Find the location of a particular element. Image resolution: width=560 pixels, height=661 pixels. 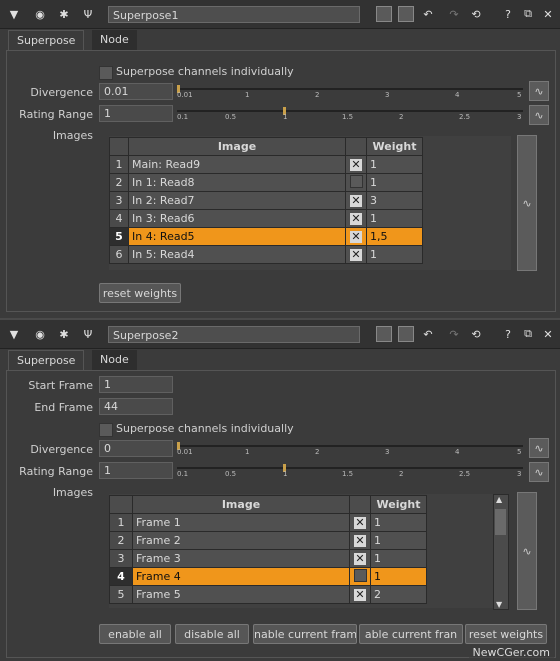

node-center-icon: ◉ is located at coordinates (40, 334).